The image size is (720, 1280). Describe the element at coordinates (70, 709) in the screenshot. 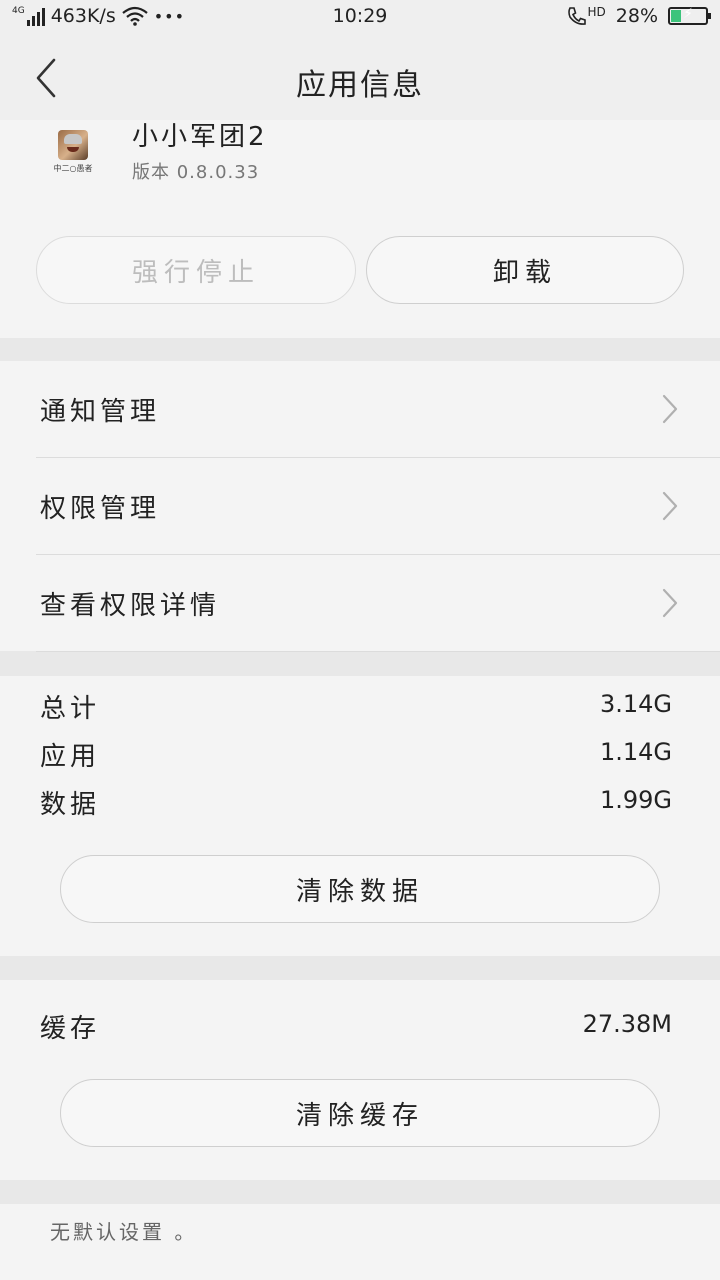

I see `storage-label: 总计` at that location.